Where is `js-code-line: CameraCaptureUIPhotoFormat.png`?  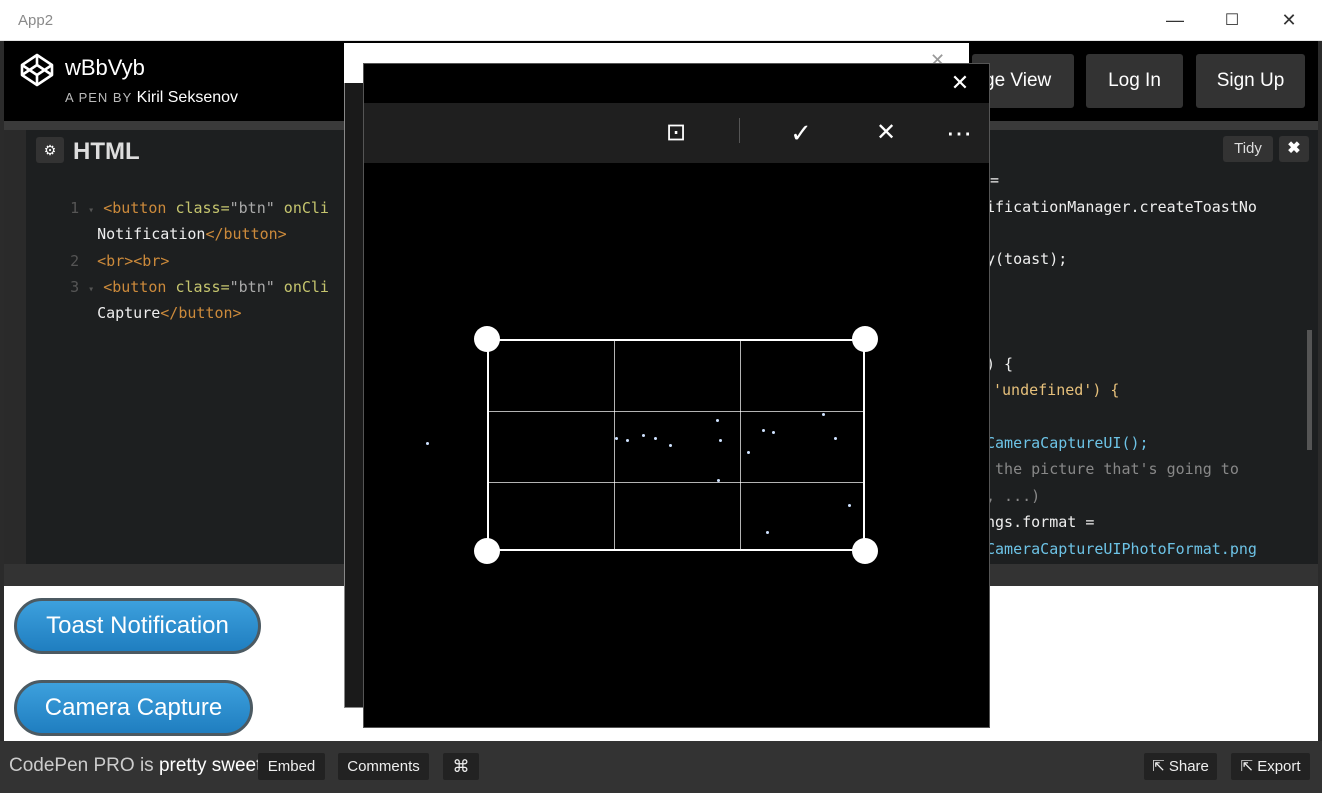 js-code-line: CameraCaptureUIPhotoFormat.png is located at coordinates (1121, 549).